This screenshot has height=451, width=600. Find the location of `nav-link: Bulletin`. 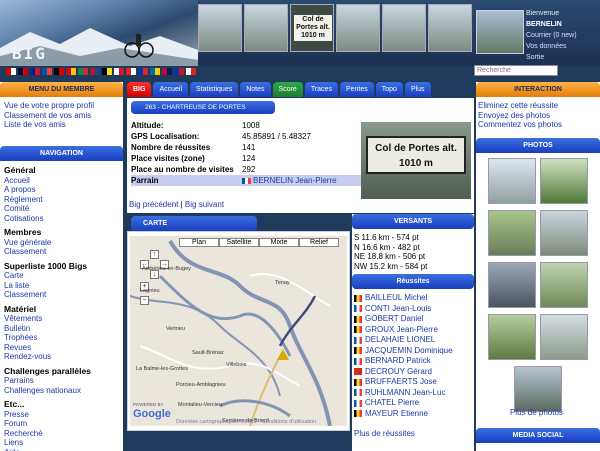

nav-link: Bulletin is located at coordinates (61, 329).